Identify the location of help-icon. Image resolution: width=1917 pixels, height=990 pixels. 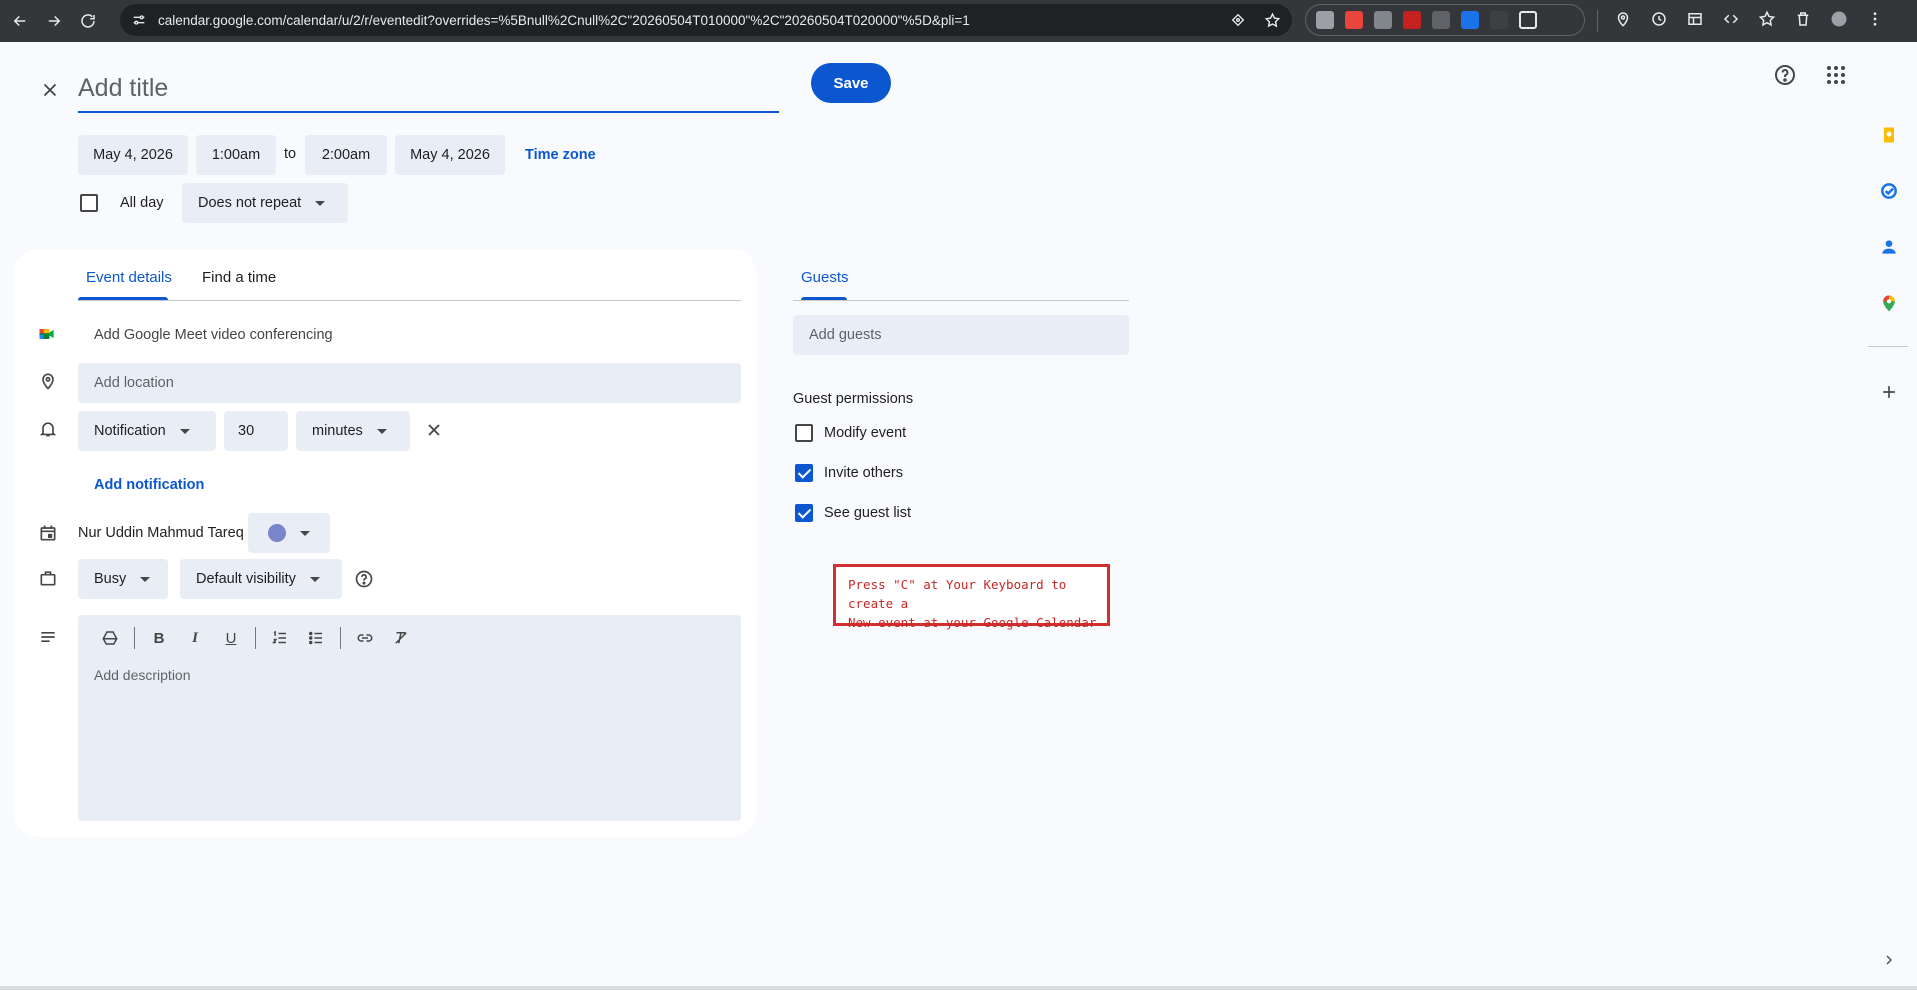
(1785, 75).